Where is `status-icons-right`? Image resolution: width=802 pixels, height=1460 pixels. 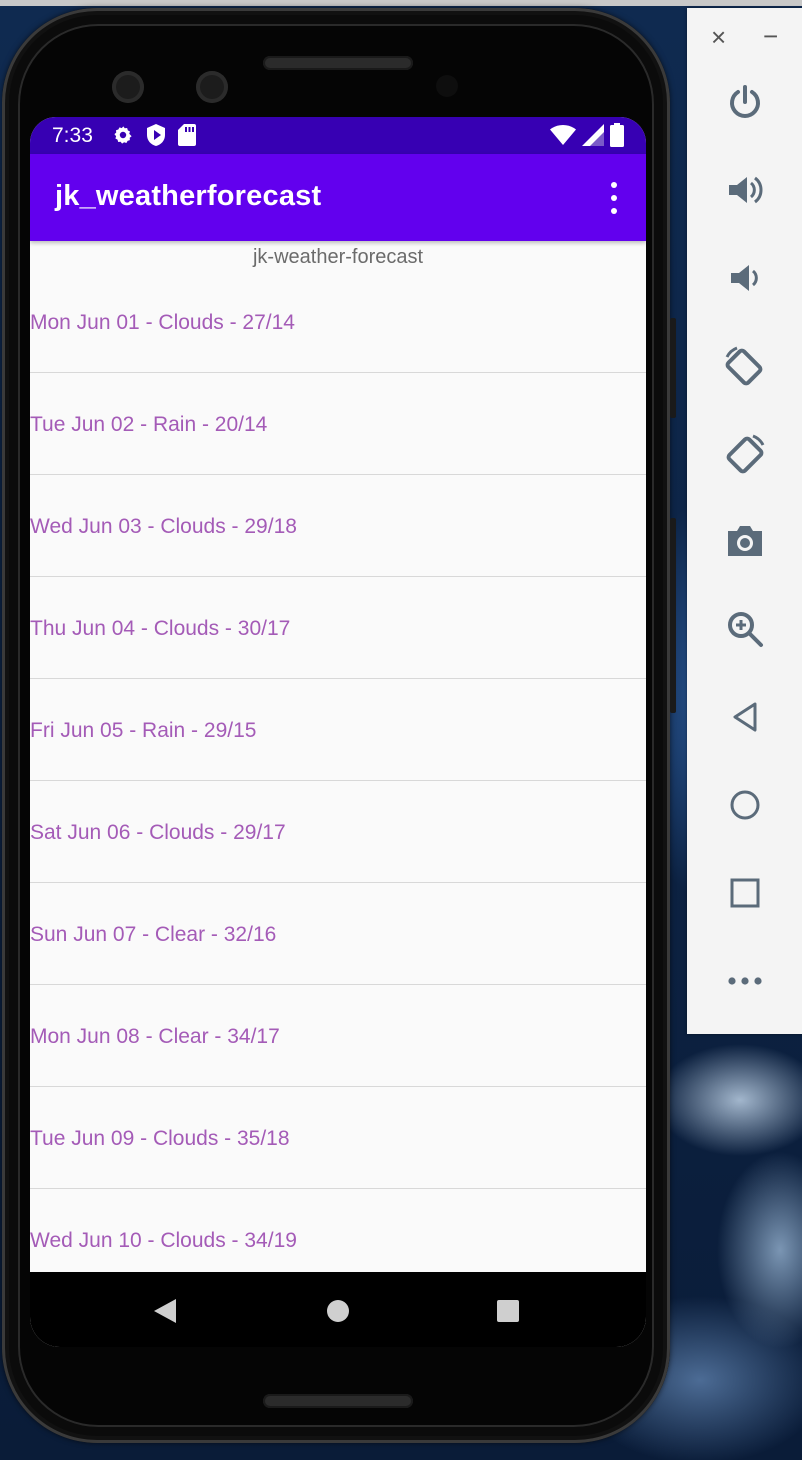
status-icons-right is located at coordinates (587, 135).